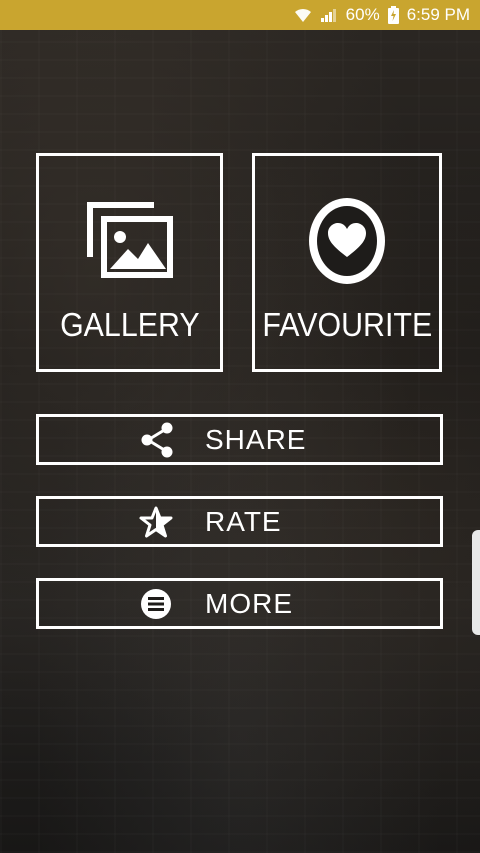  I want to click on gallery-tile: GALLERY, so click(129, 262).